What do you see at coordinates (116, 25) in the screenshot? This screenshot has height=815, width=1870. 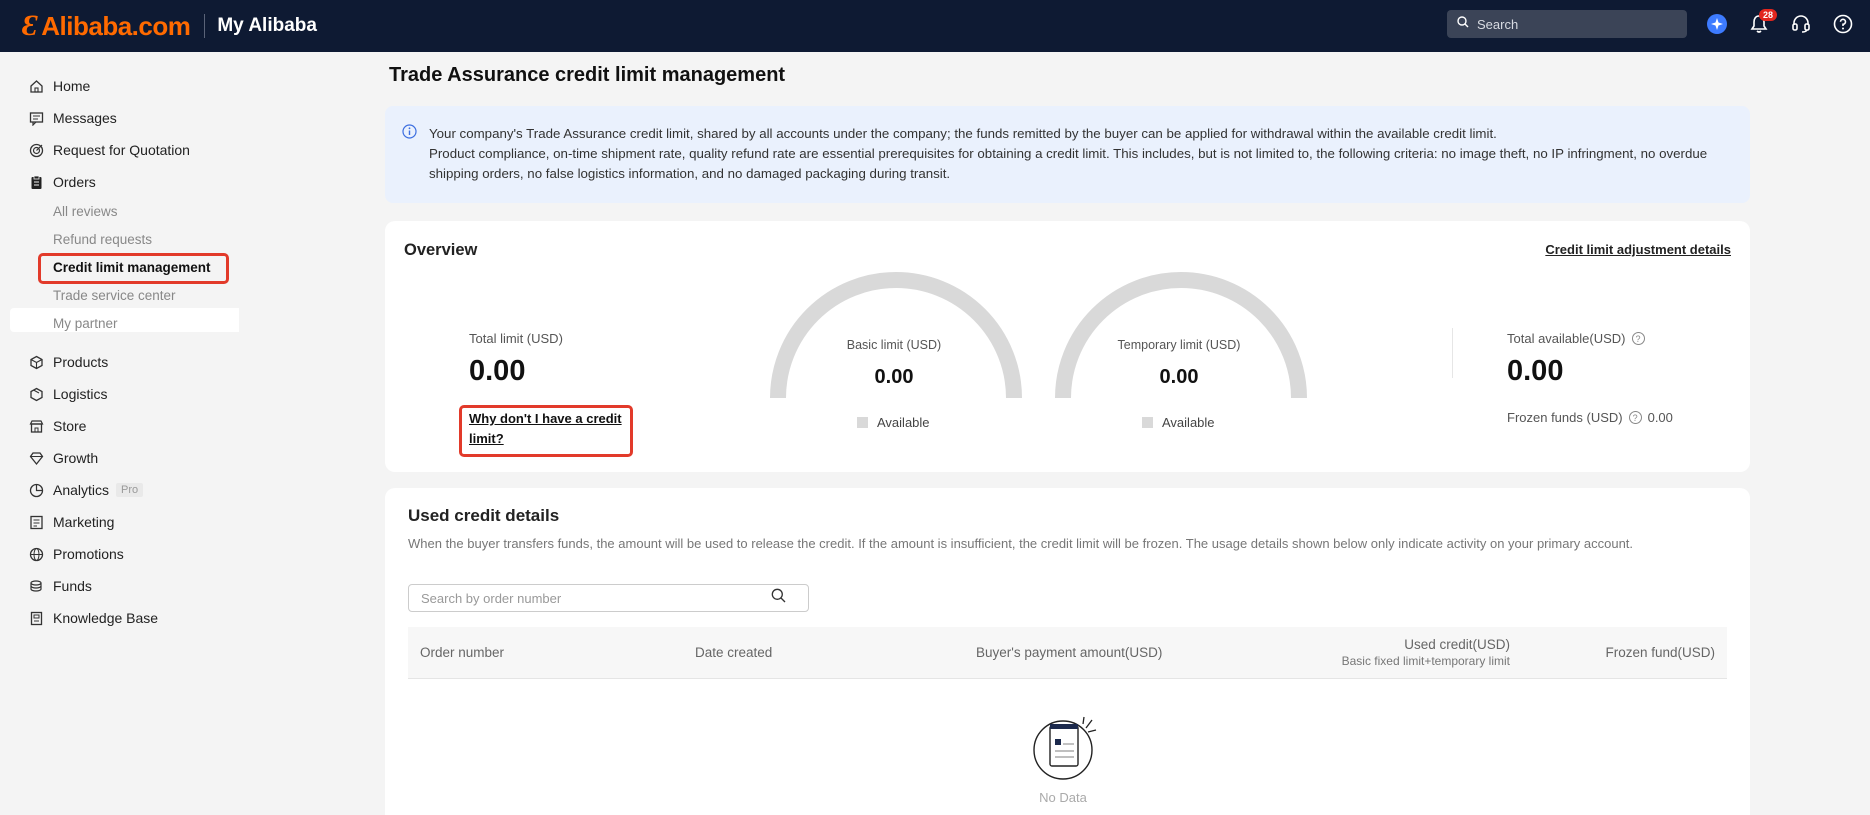 I see `alibaba-logo-text: Alibaba.com` at bounding box center [116, 25].